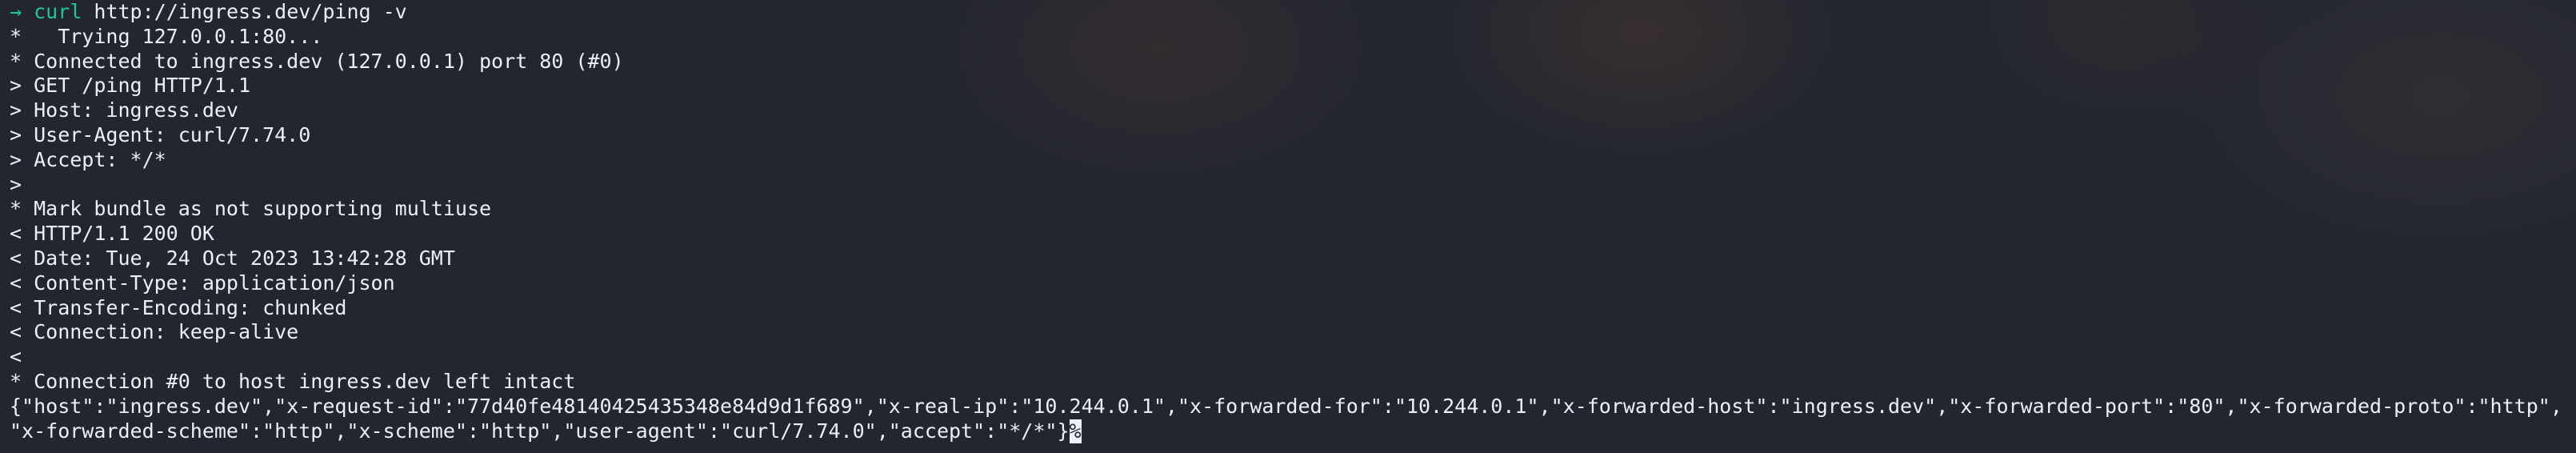 This screenshot has height=453, width=2576. What do you see at coordinates (154, 332) in the screenshot?
I see `output-line: < Connection: keep-alive` at bounding box center [154, 332].